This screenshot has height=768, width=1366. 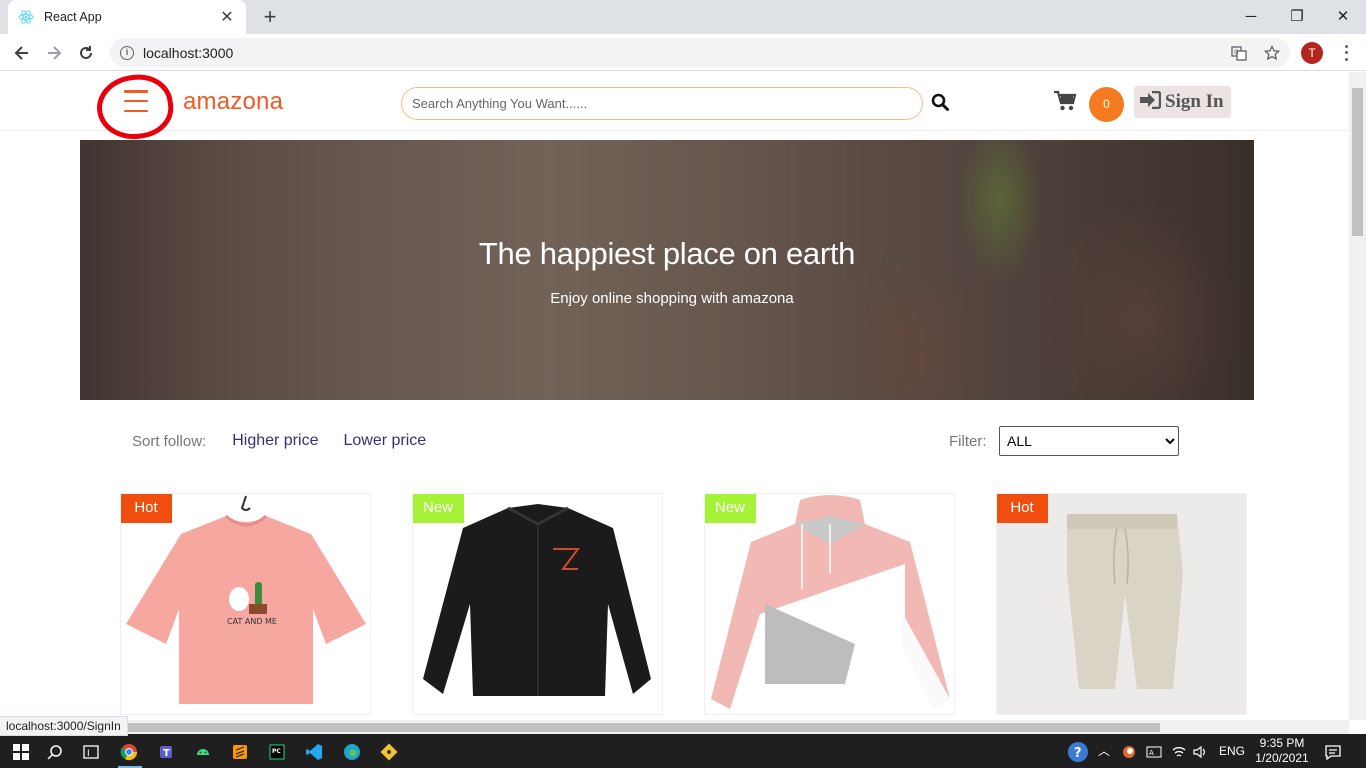 I want to click on product-image-beige-pants, so click(x=1122, y=604).